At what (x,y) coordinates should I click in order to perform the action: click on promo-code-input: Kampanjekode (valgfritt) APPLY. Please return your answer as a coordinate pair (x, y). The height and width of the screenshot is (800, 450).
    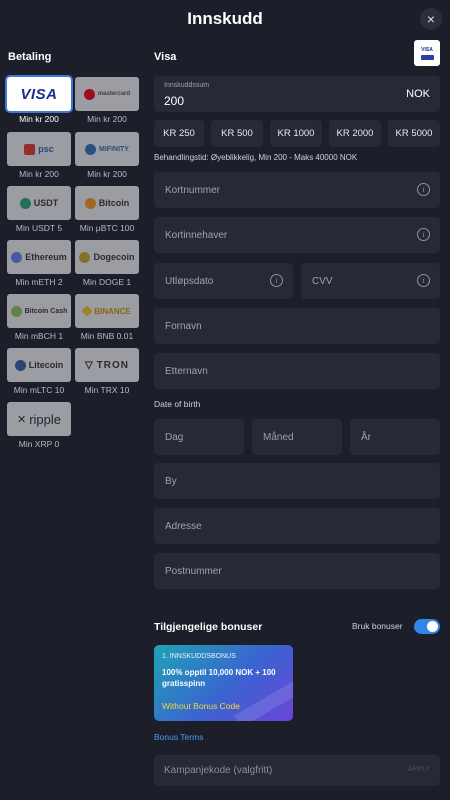
    Looking at the image, I should click on (297, 770).